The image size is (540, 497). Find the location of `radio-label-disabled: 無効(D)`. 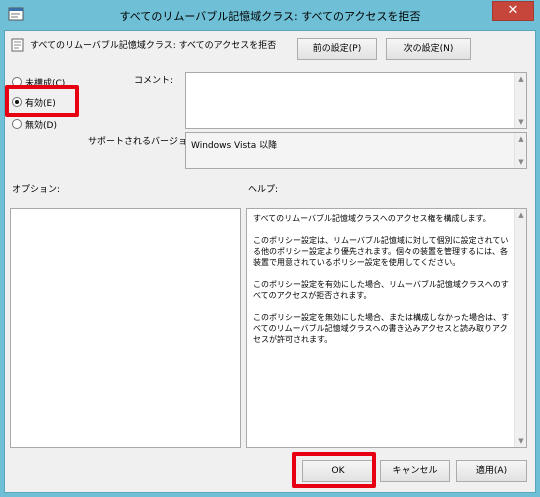

radio-label-disabled: 無効(D) is located at coordinates (41, 125).